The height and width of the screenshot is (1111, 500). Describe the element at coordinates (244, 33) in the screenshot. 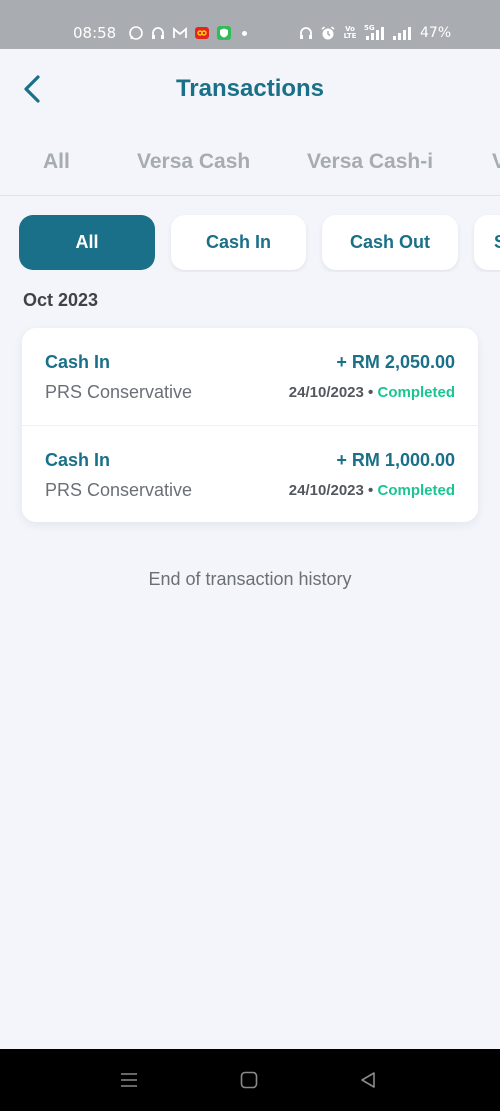

I see `more-notifications-dot` at that location.